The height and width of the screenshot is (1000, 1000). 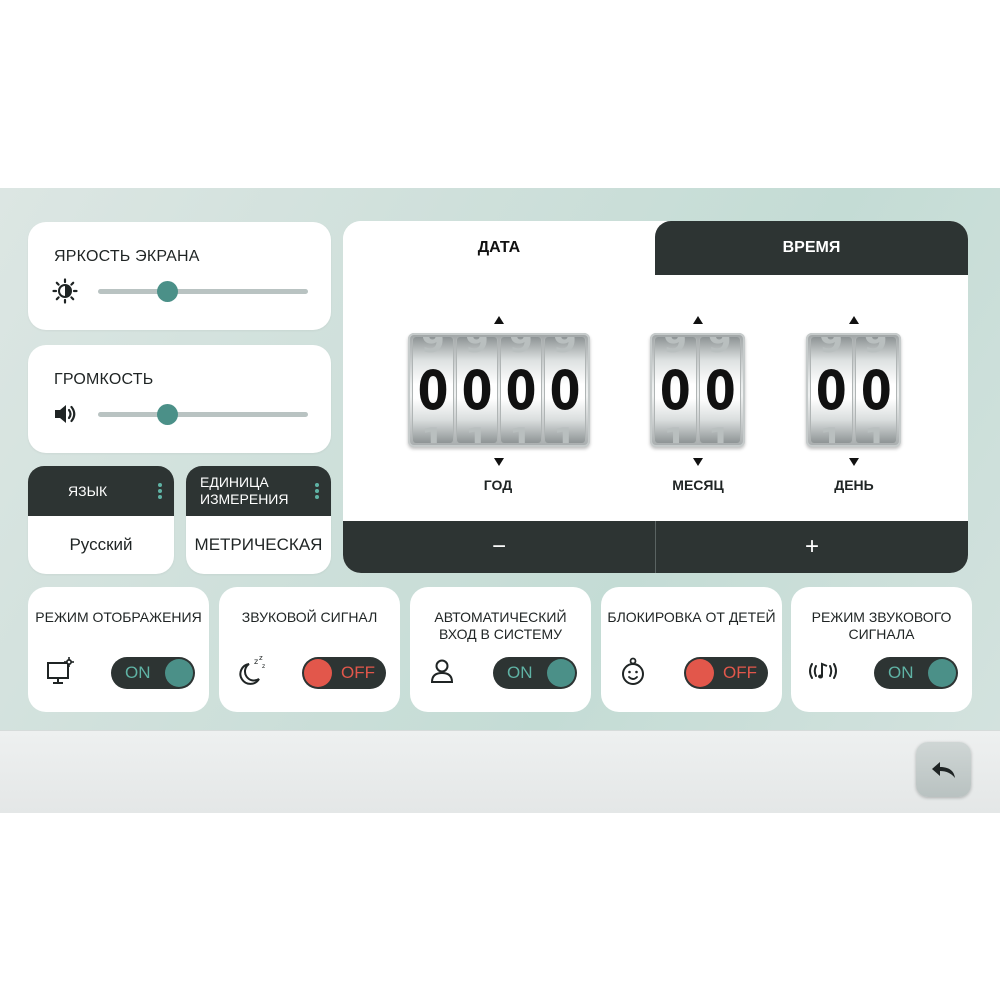 What do you see at coordinates (101, 544) in the screenshot?
I see `language-value: Русский` at bounding box center [101, 544].